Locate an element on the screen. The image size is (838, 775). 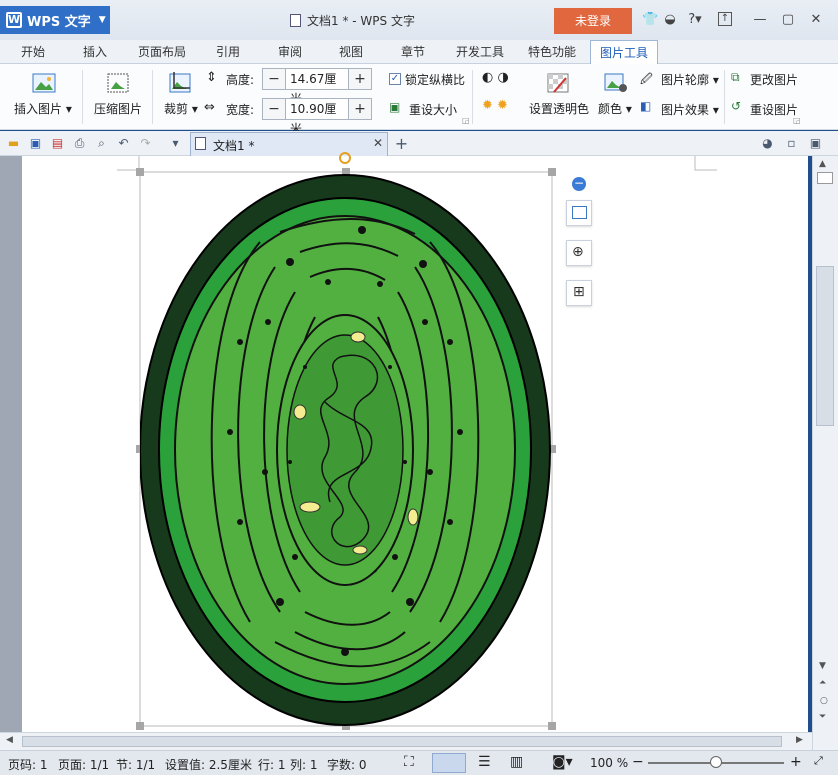
picture-effect-button: 图片效果 ▾ is located at coordinates (690, 109).